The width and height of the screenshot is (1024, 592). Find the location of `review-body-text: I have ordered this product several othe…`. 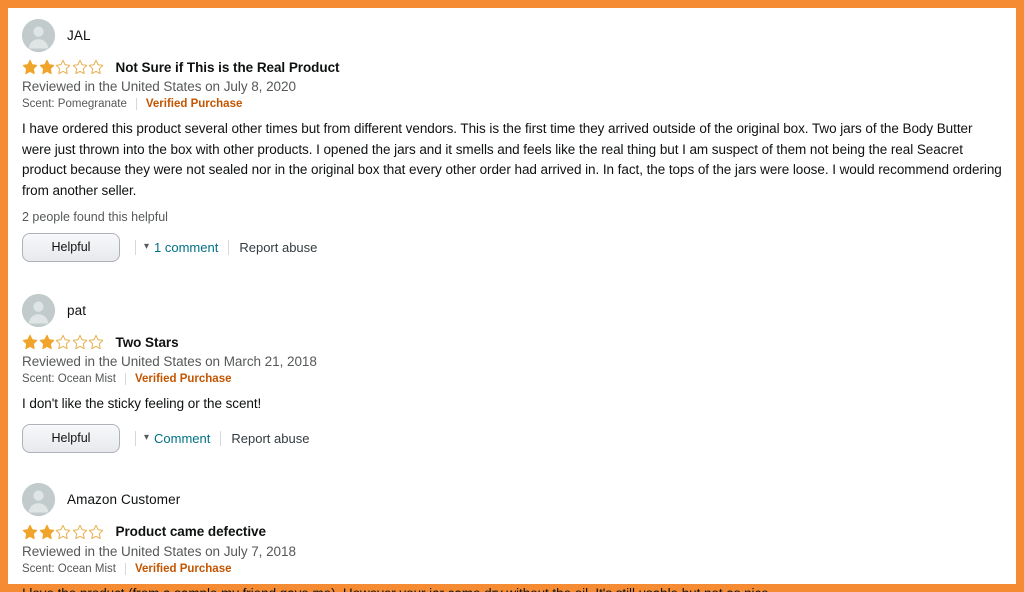

review-body-text: I have ordered this product several othe… is located at coordinates (512, 159).